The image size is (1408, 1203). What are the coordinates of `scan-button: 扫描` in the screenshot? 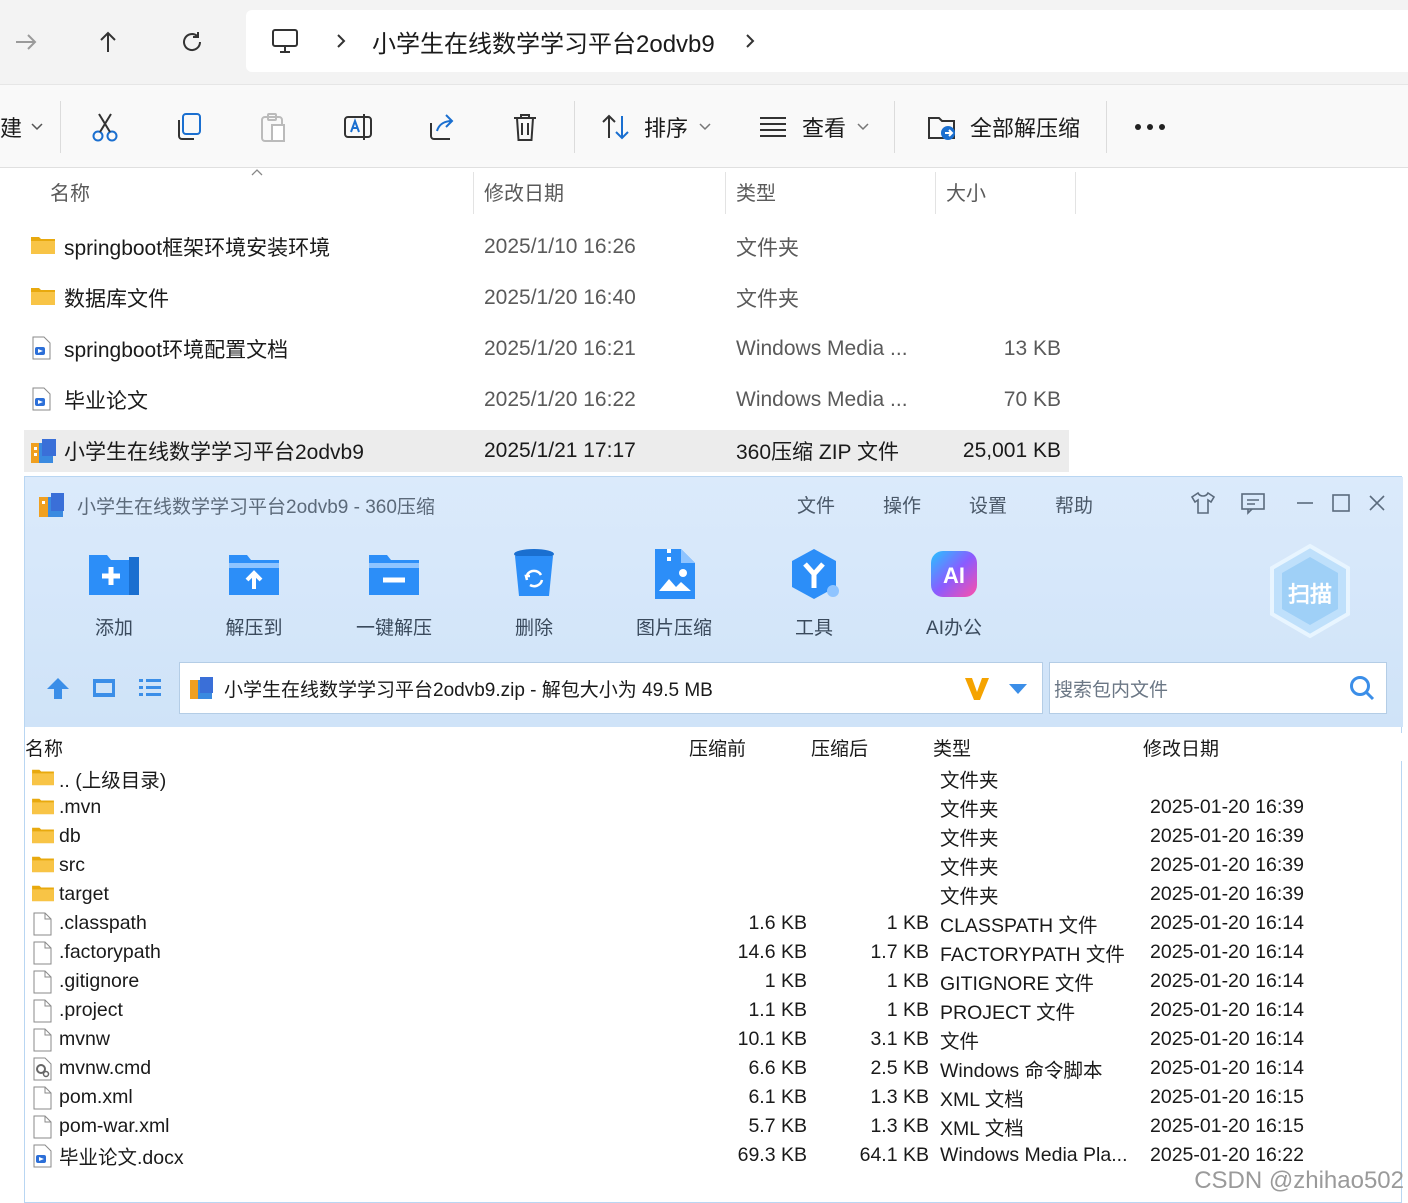 It's located at (1310, 591).